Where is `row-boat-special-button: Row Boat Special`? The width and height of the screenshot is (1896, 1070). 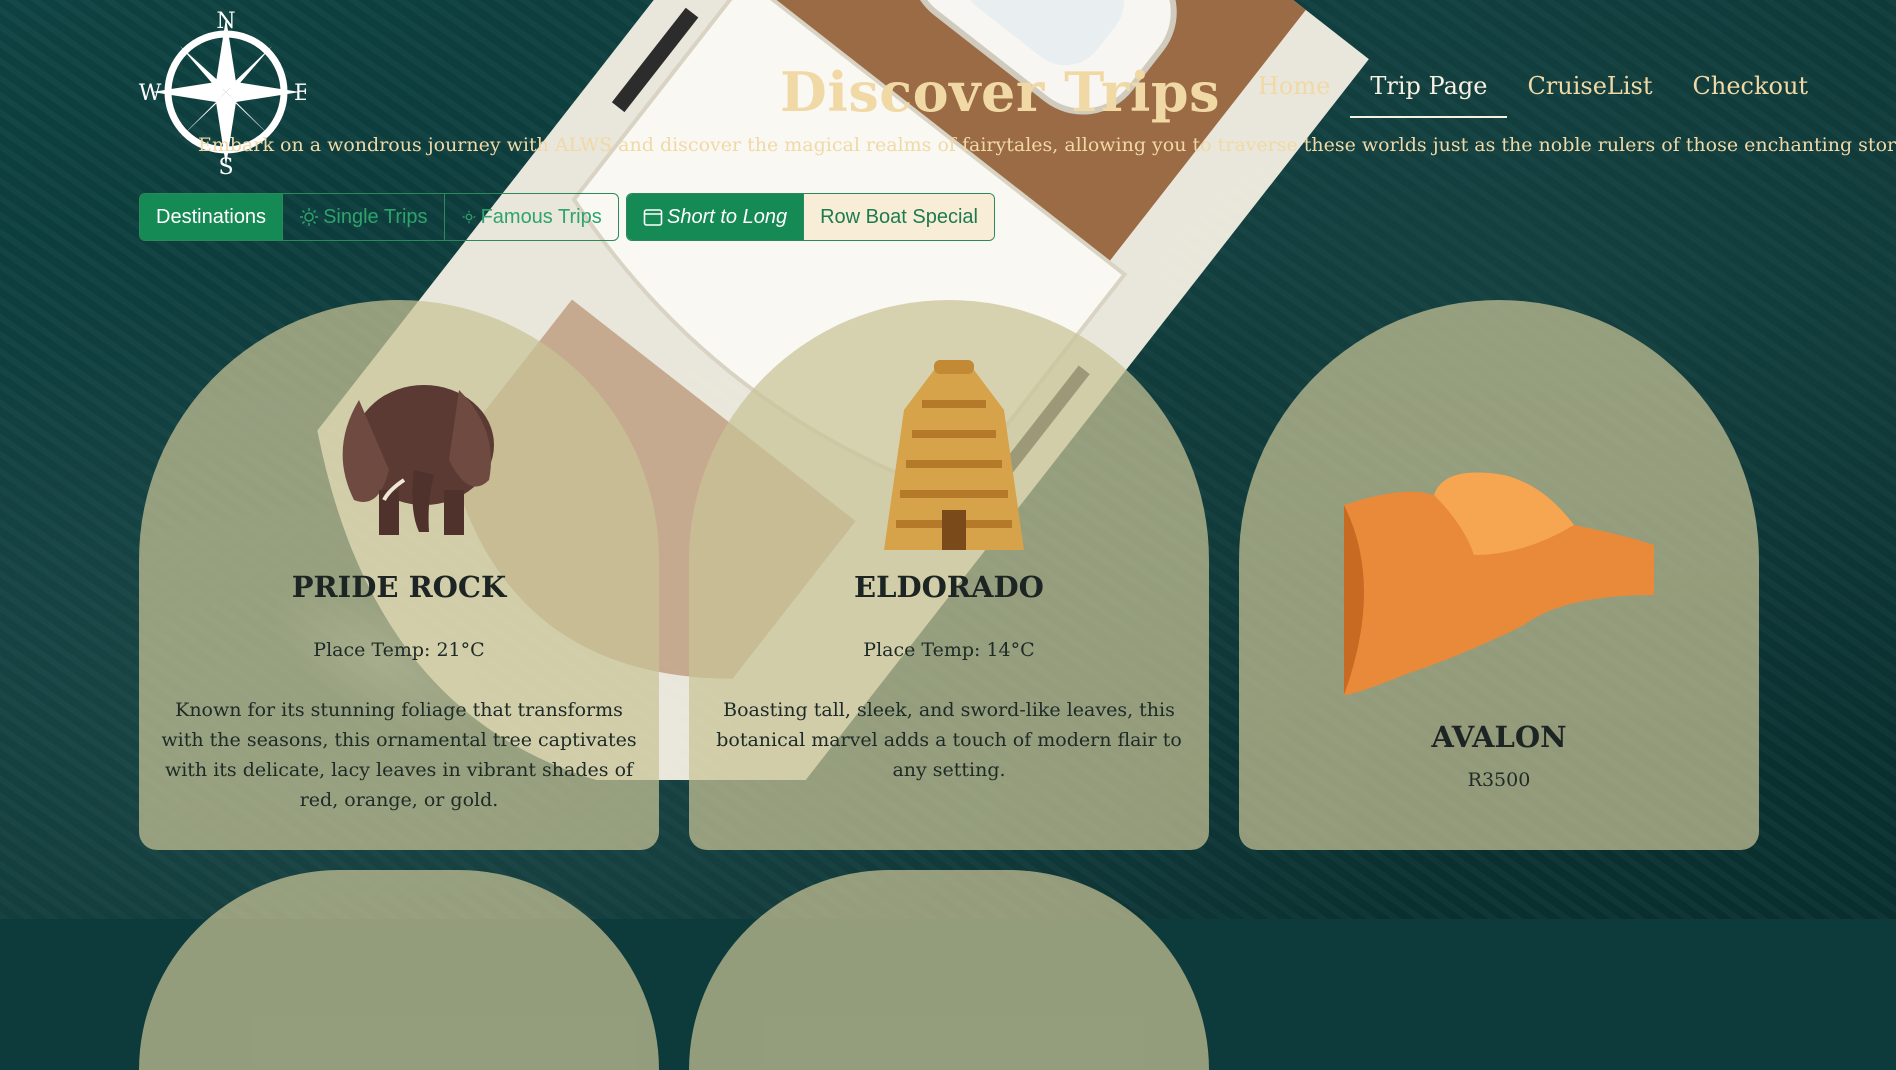 row-boat-special-button: Row Boat Special is located at coordinates (899, 217).